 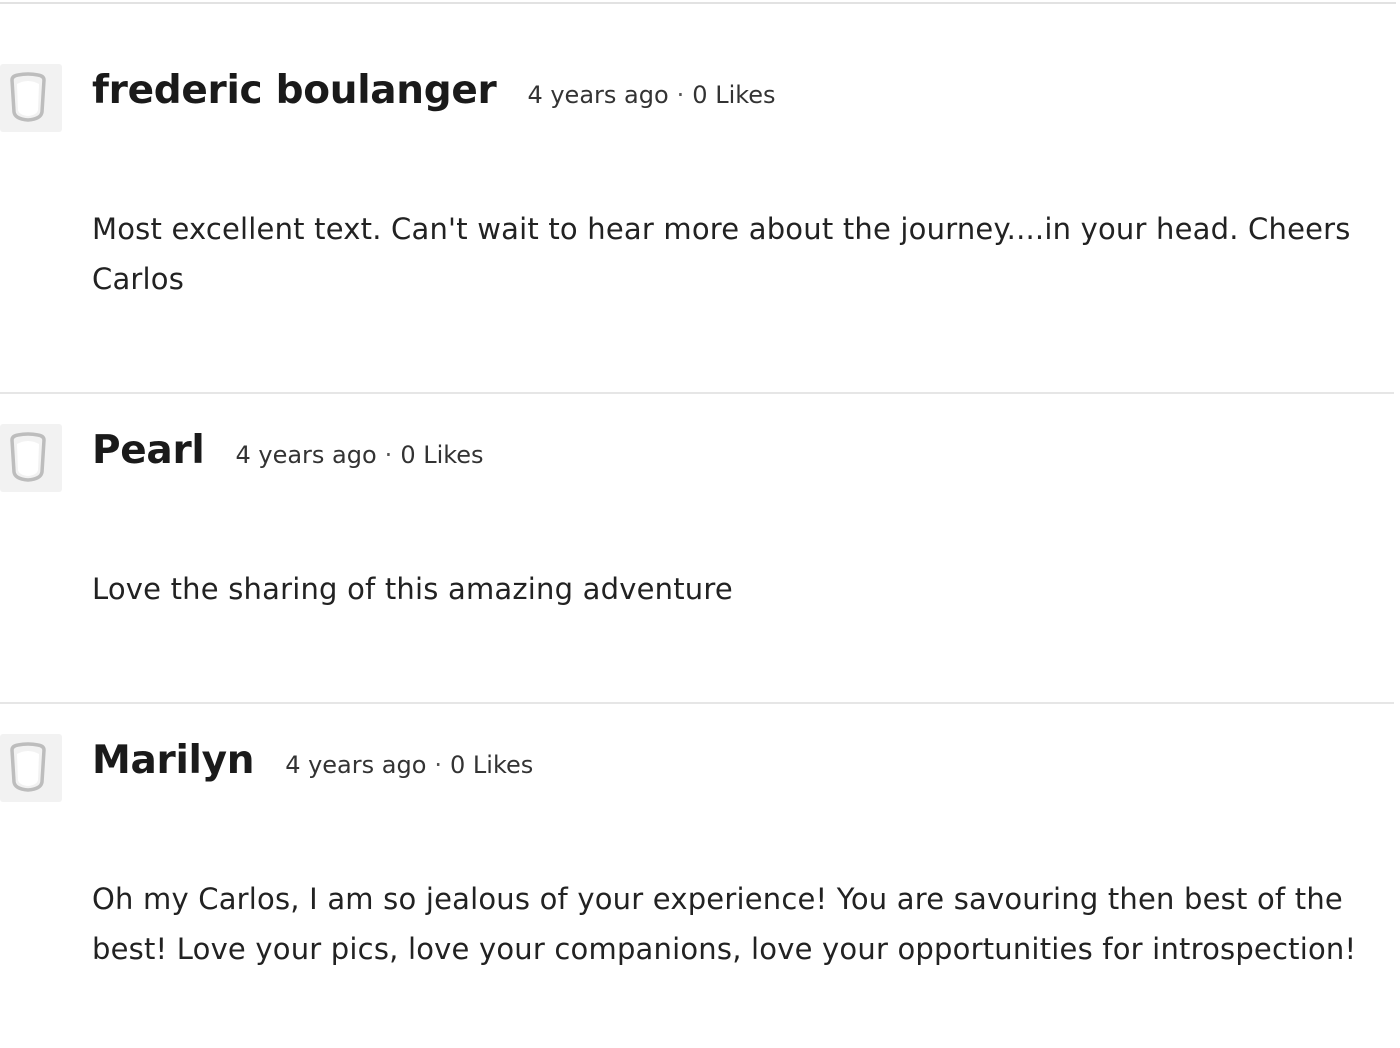 I want to click on comment-header: Marilyn 4 years ago · 0 Likes, so click(x=312, y=760).